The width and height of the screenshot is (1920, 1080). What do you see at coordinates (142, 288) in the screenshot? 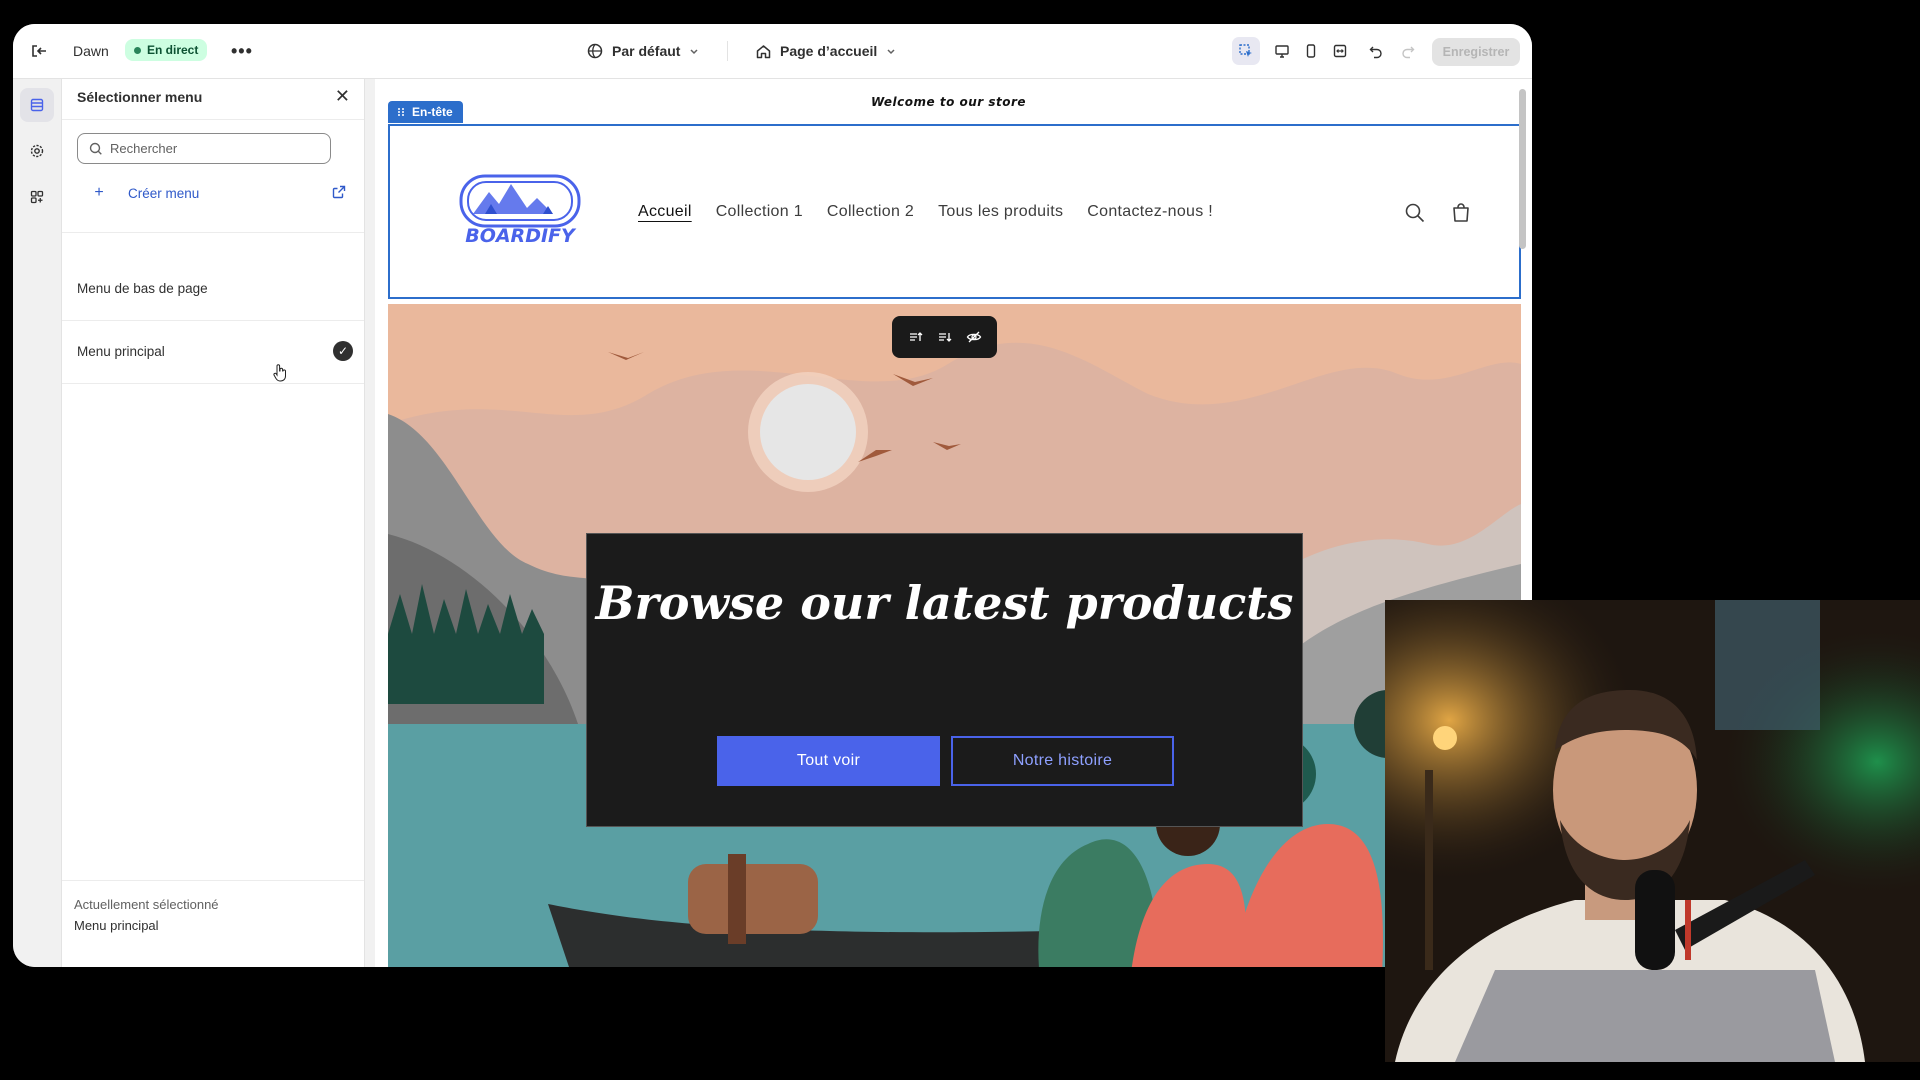
I see `menu-item-footer: Menu de bas de page` at bounding box center [142, 288].